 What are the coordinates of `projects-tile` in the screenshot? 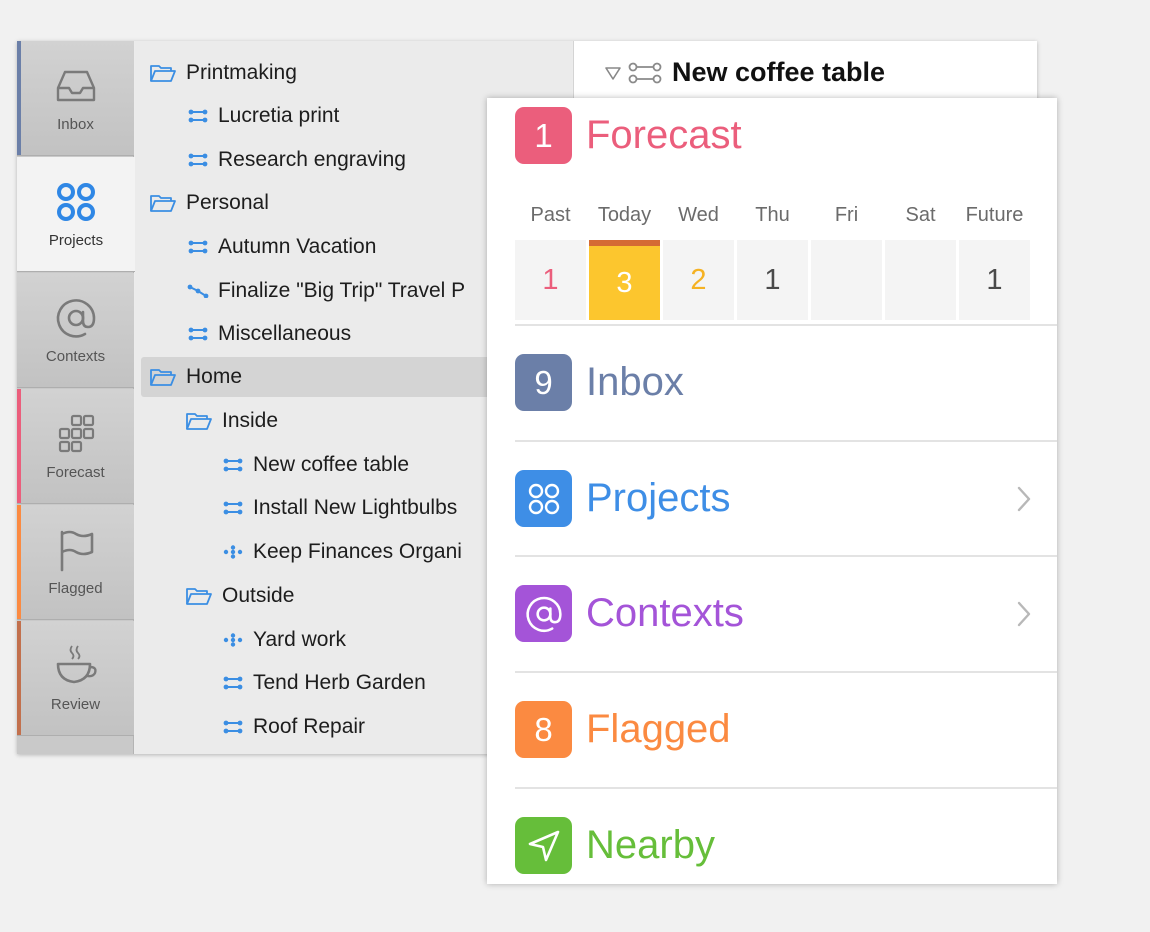 It's located at (543, 498).